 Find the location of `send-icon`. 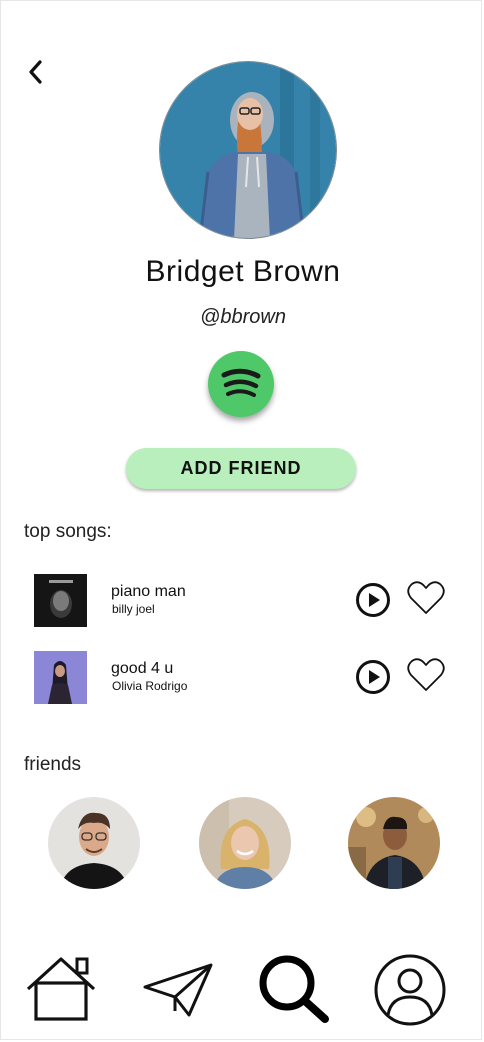

send-icon is located at coordinates (178, 990).